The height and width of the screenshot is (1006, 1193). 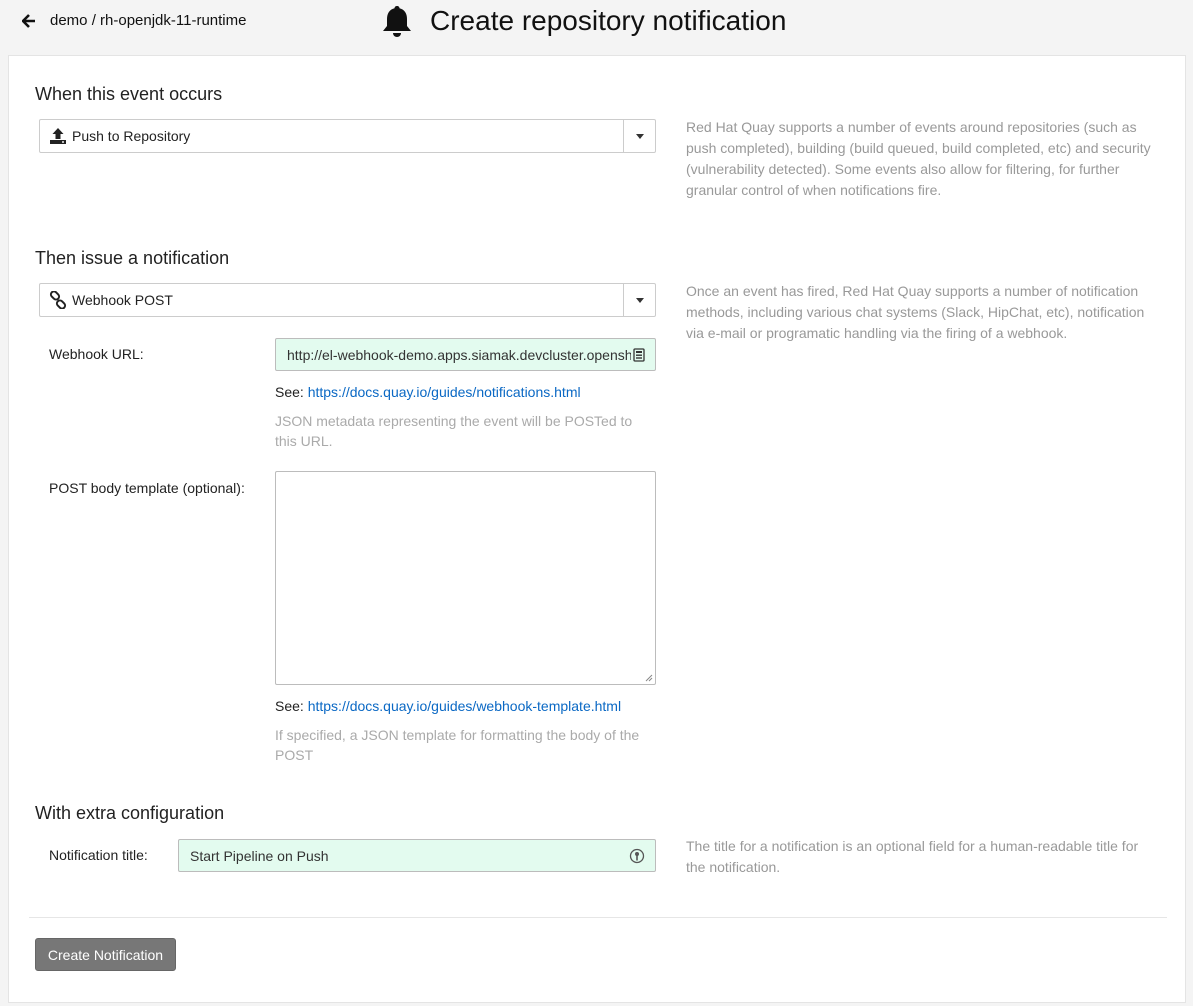 What do you see at coordinates (598, 917) in the screenshot?
I see `form-divider` at bounding box center [598, 917].